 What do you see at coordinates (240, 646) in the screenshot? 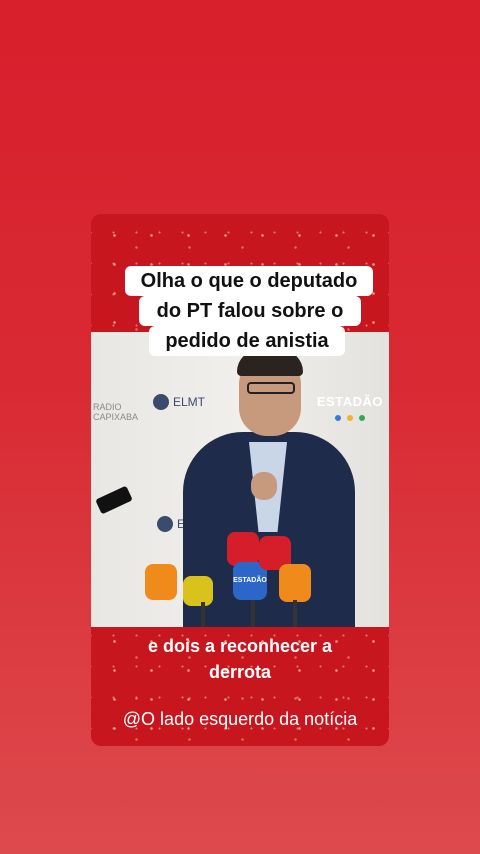
I see `subtitle-line-1: e dois a reconhecer a` at bounding box center [240, 646].